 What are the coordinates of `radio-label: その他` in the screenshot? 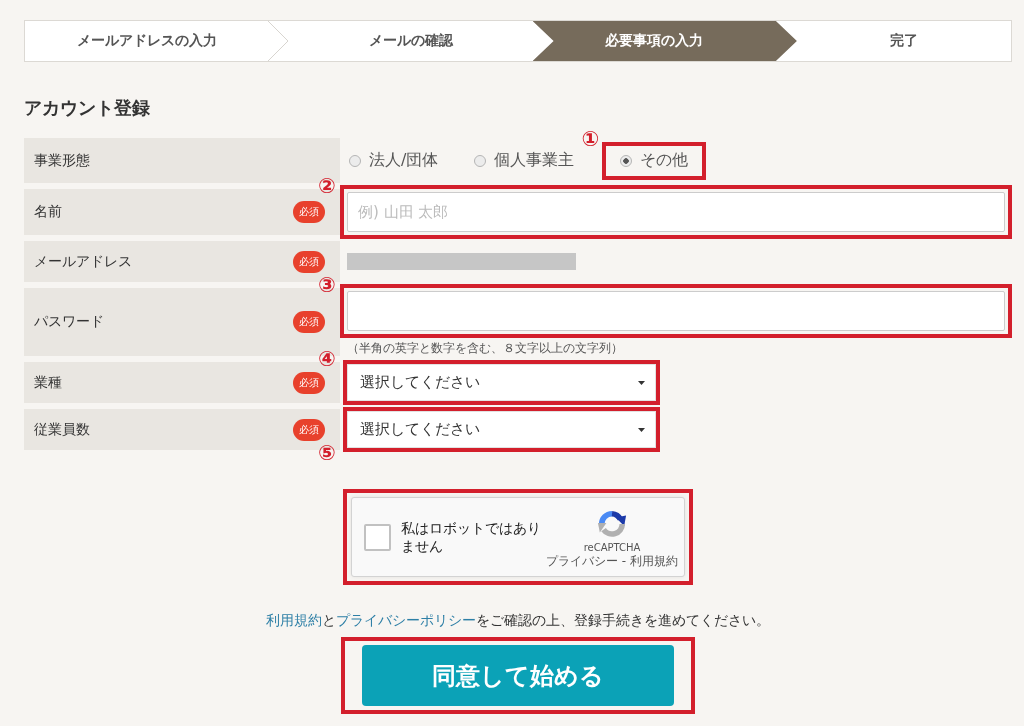 It's located at (664, 160).